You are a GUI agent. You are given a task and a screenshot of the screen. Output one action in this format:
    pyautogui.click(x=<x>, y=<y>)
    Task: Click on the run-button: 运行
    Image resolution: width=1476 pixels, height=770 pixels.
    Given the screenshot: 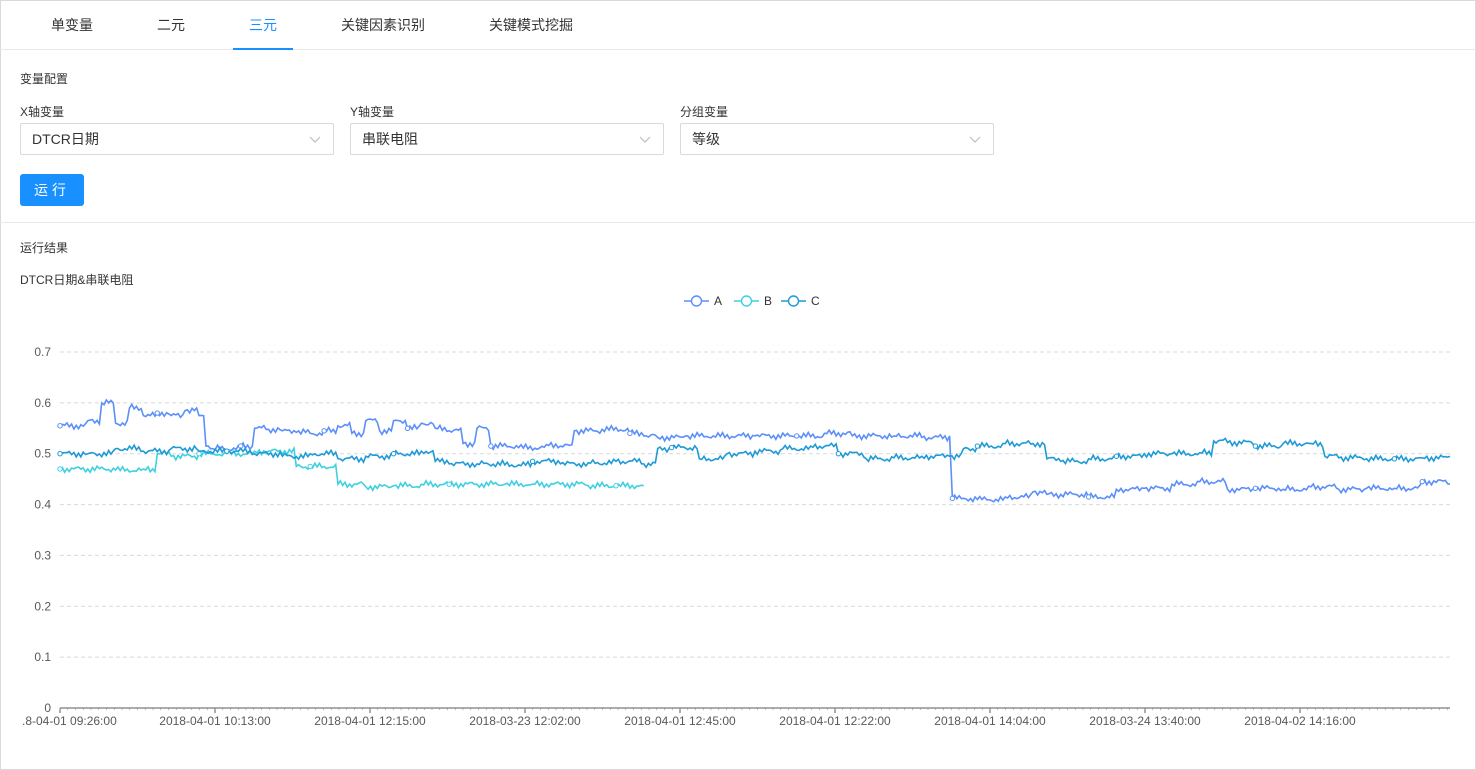 What is the action you would take?
    pyautogui.click(x=52, y=190)
    